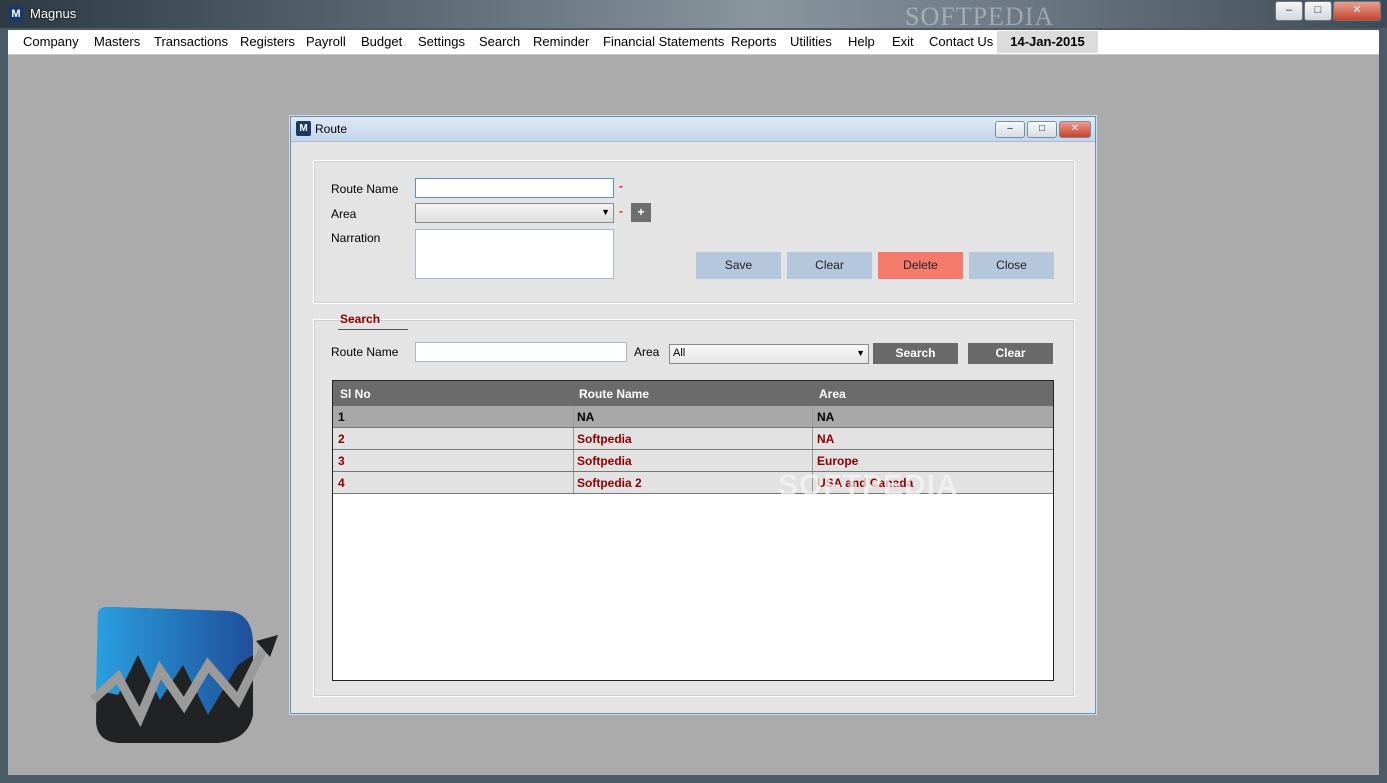  What do you see at coordinates (861, 41) in the screenshot?
I see `menu-help: Help` at bounding box center [861, 41].